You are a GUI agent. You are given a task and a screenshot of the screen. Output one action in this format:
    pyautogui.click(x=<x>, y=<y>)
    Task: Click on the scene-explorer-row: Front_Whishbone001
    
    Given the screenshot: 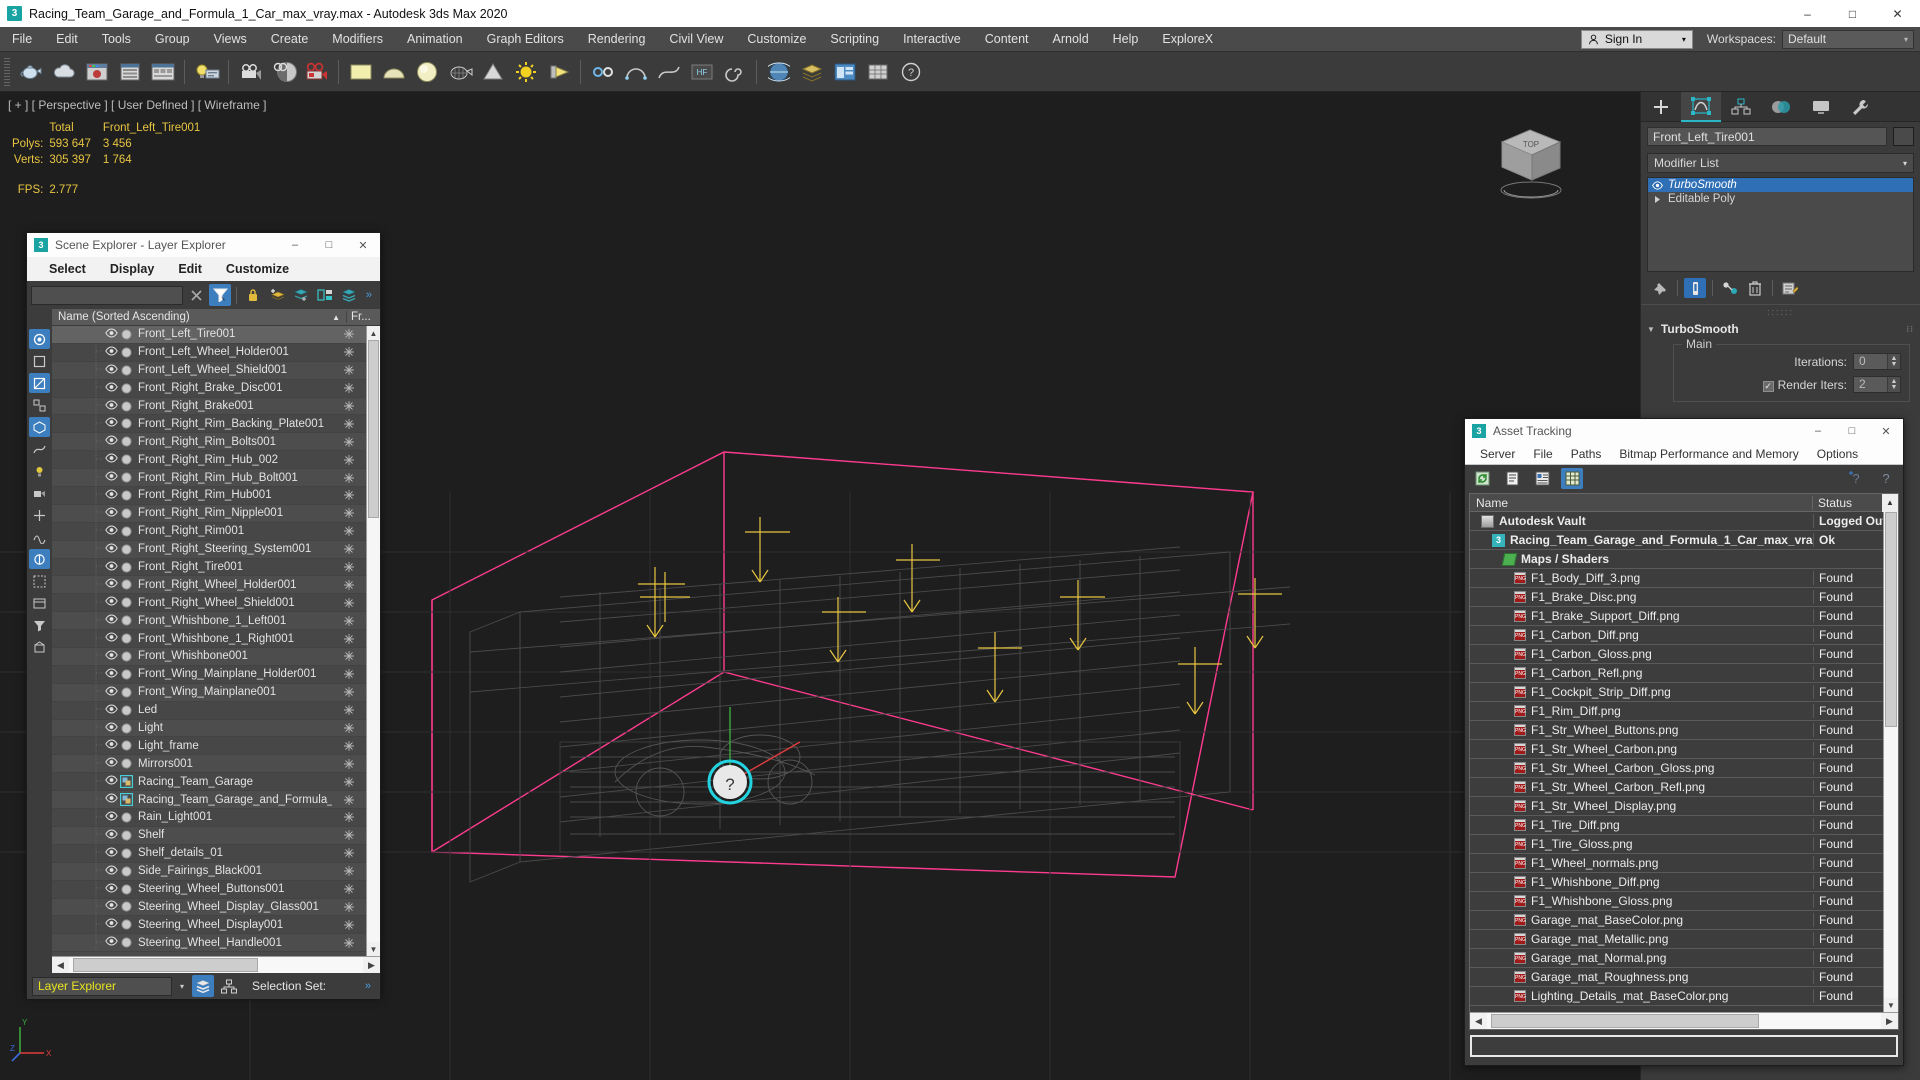 What is the action you would take?
    pyautogui.click(x=209, y=656)
    